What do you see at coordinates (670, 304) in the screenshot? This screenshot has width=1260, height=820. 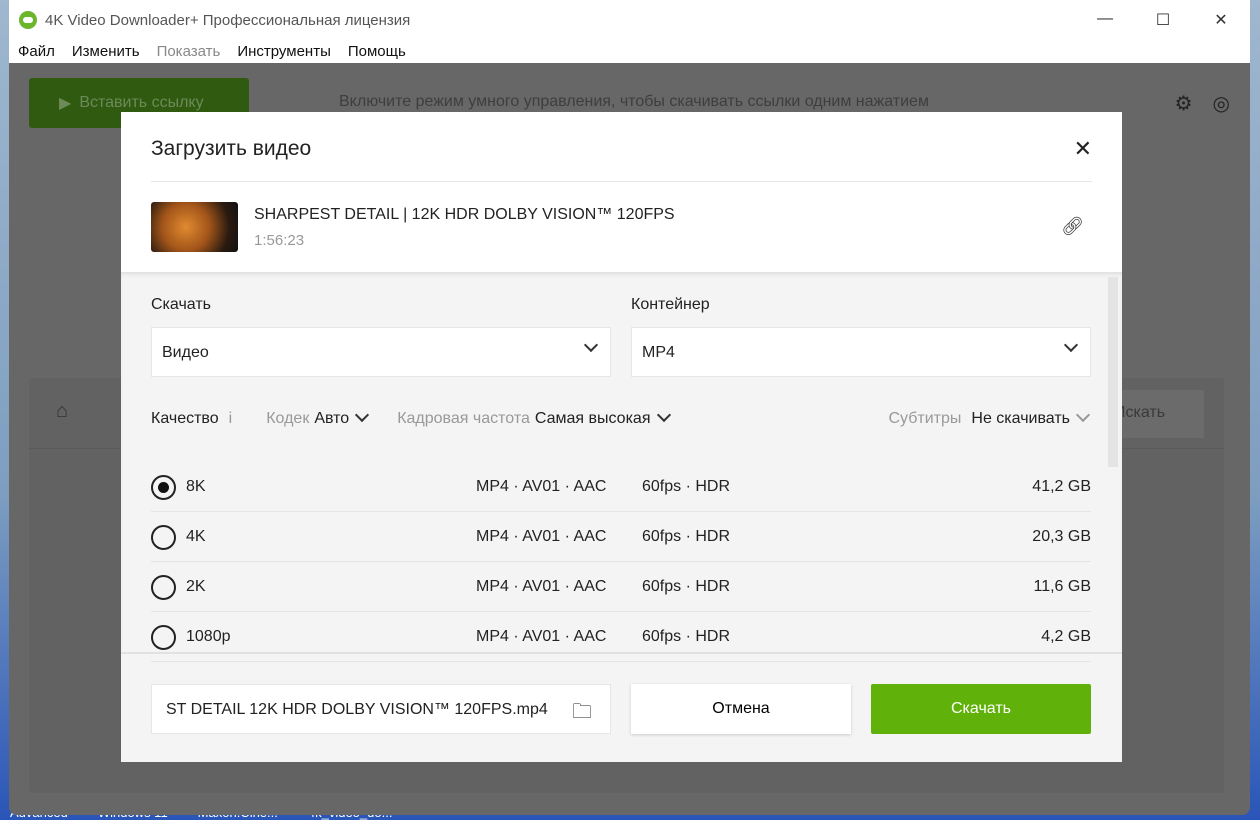 I see `container-label: Контейнер` at bounding box center [670, 304].